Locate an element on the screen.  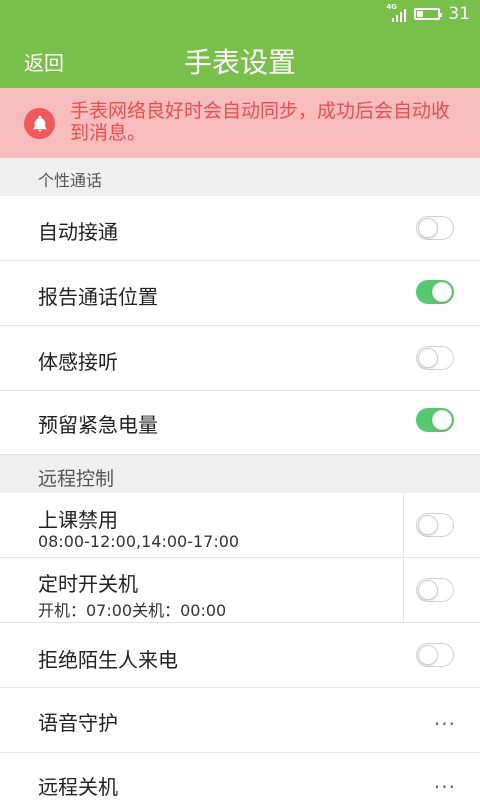
setting-label-scheduled-power: 定时开关机 is located at coordinates (88, 584).